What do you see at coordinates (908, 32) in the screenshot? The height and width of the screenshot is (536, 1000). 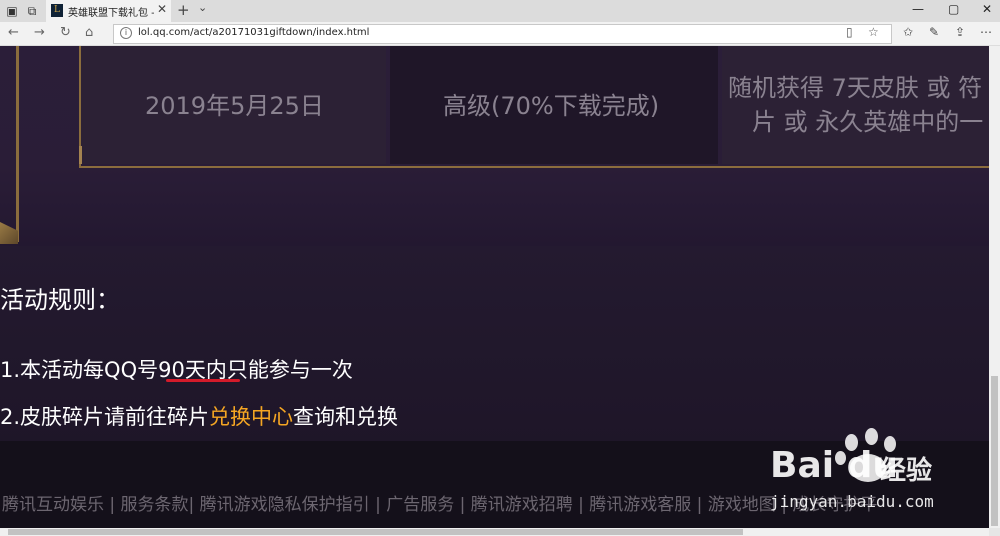 I see `favorites-hub-icon: ✩` at bounding box center [908, 32].